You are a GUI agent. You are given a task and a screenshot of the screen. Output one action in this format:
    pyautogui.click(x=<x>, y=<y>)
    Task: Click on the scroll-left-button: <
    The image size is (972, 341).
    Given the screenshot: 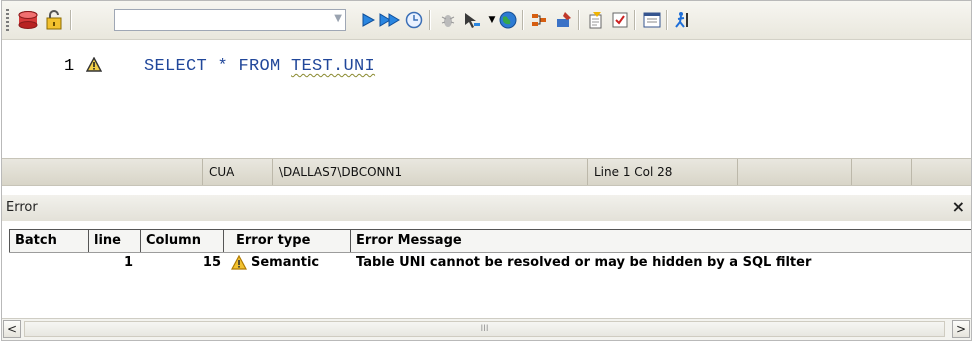 What is the action you would take?
    pyautogui.click(x=12, y=329)
    